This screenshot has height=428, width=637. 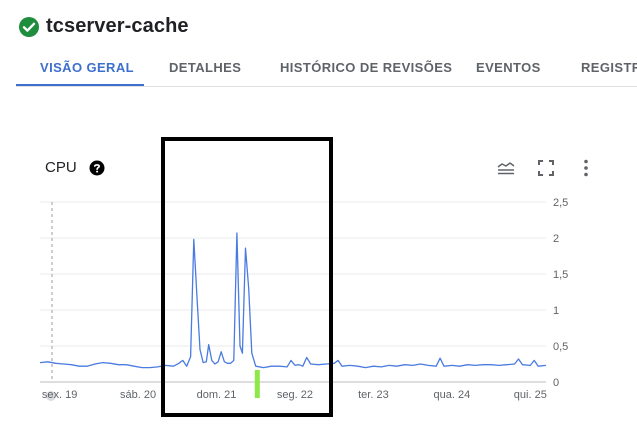 I want to click on x-tick-label: sex. 19, so click(x=59, y=395).